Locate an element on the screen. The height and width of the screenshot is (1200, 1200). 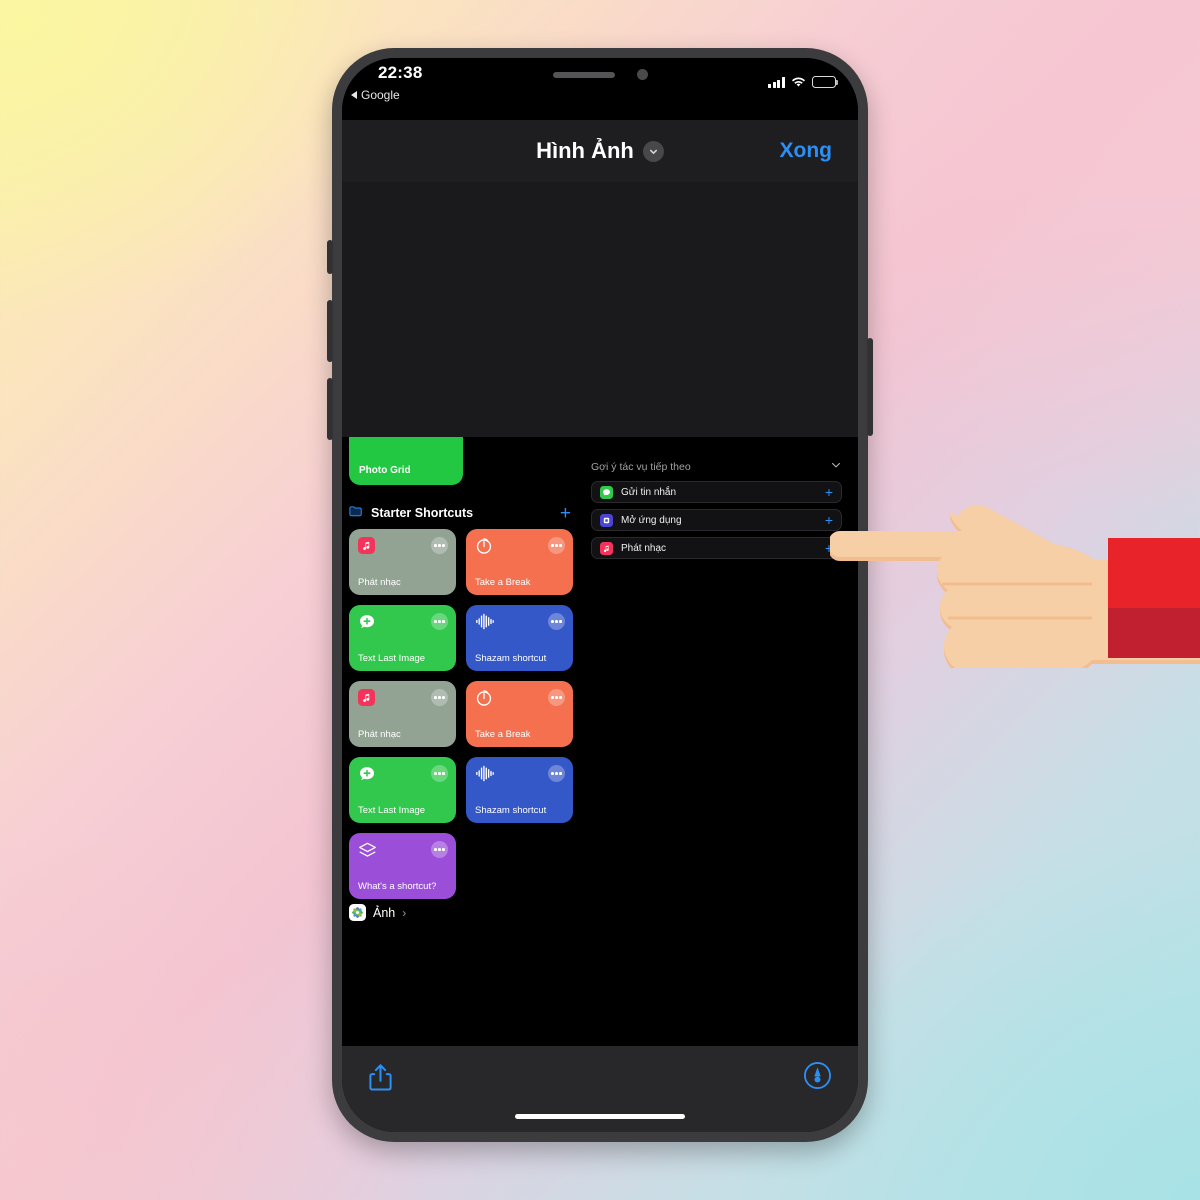
messages-app-icon is located at coordinates (606, 492).